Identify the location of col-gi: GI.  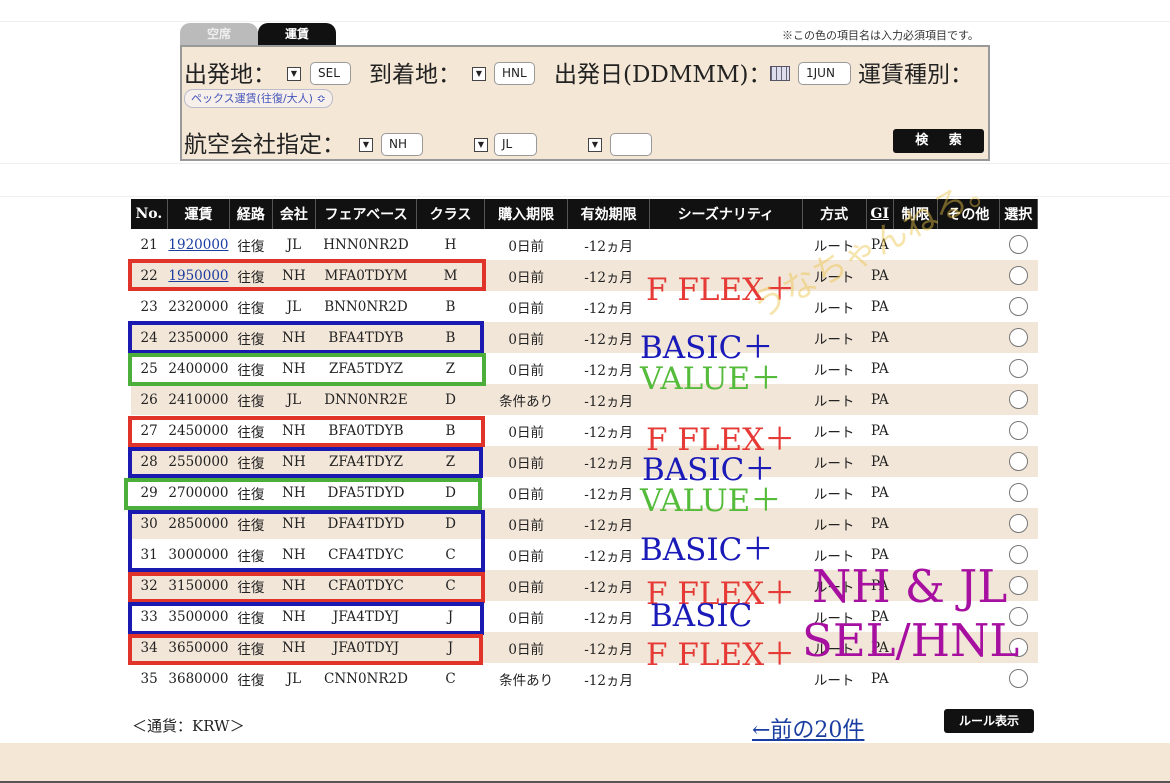
(880, 214).